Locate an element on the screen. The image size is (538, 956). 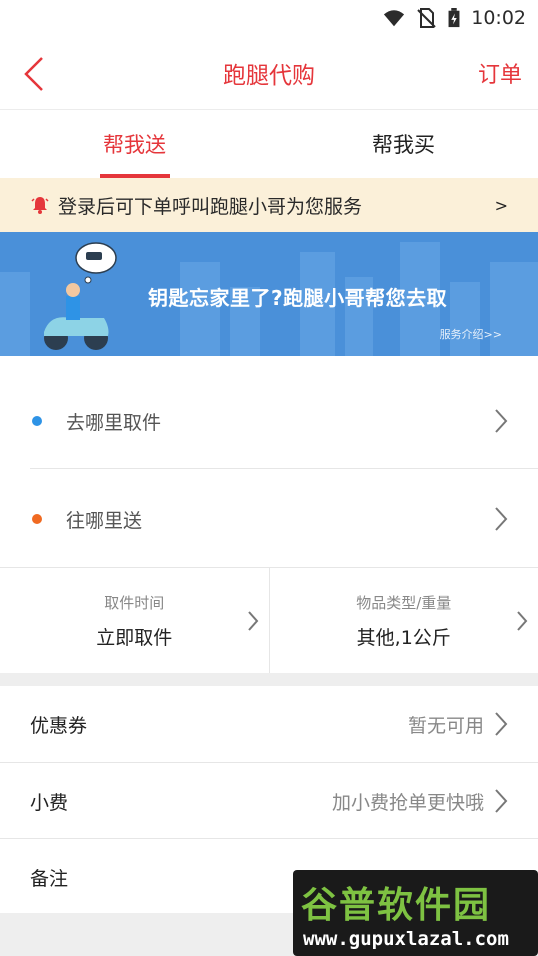
promo-banner: 钥匙忘家里了?跑腿小哥帮您去取 服务介绍>> is located at coordinates (269, 294).